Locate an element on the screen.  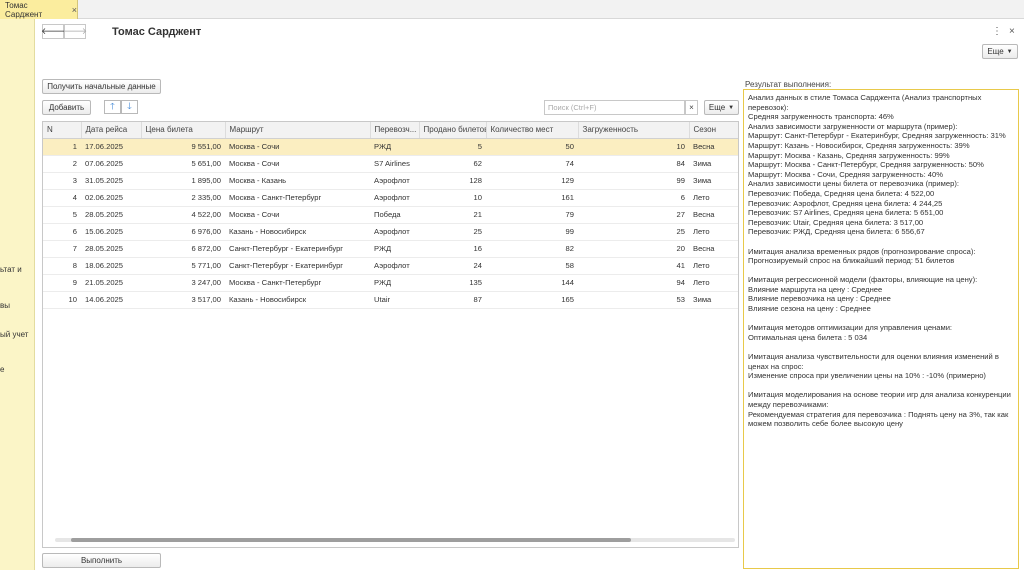
table-cell: 25 is located at coordinates (633, 232).